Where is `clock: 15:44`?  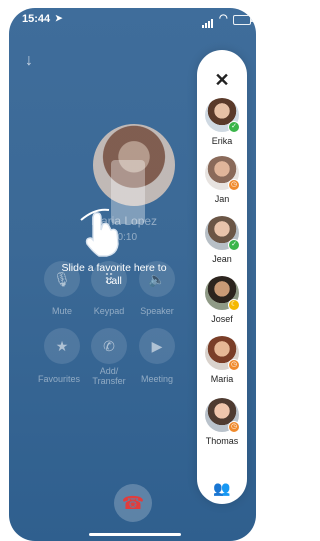
clock: 15:44 is located at coordinates (36, 19).